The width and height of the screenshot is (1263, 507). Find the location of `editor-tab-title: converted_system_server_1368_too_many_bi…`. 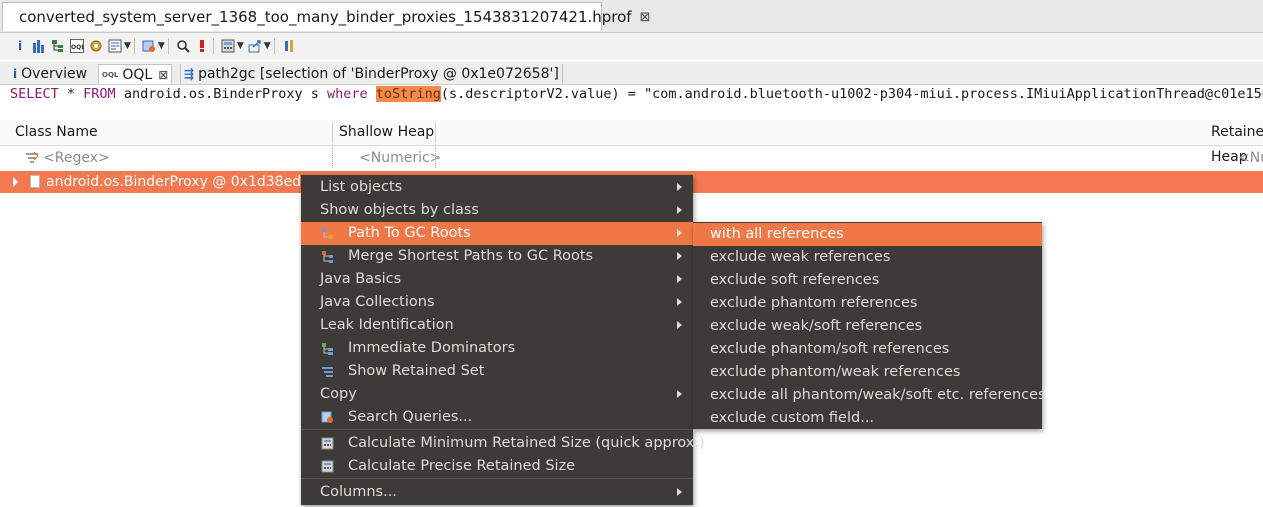

editor-tab-title: converted_system_server_1368_too_many_bi… is located at coordinates (325, 17).